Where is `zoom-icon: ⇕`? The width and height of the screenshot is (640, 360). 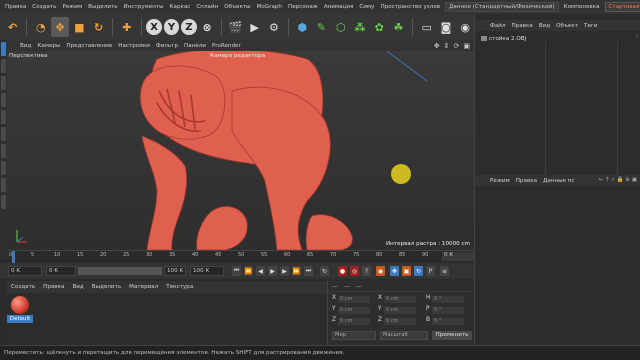
zoom-icon: ⇕ is located at coordinates (447, 46).